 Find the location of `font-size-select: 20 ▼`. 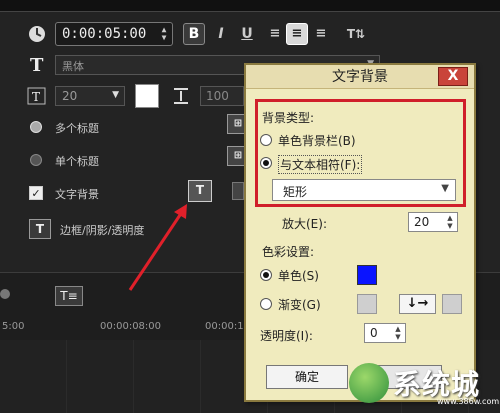

font-size-select: 20 ▼ is located at coordinates (90, 96).